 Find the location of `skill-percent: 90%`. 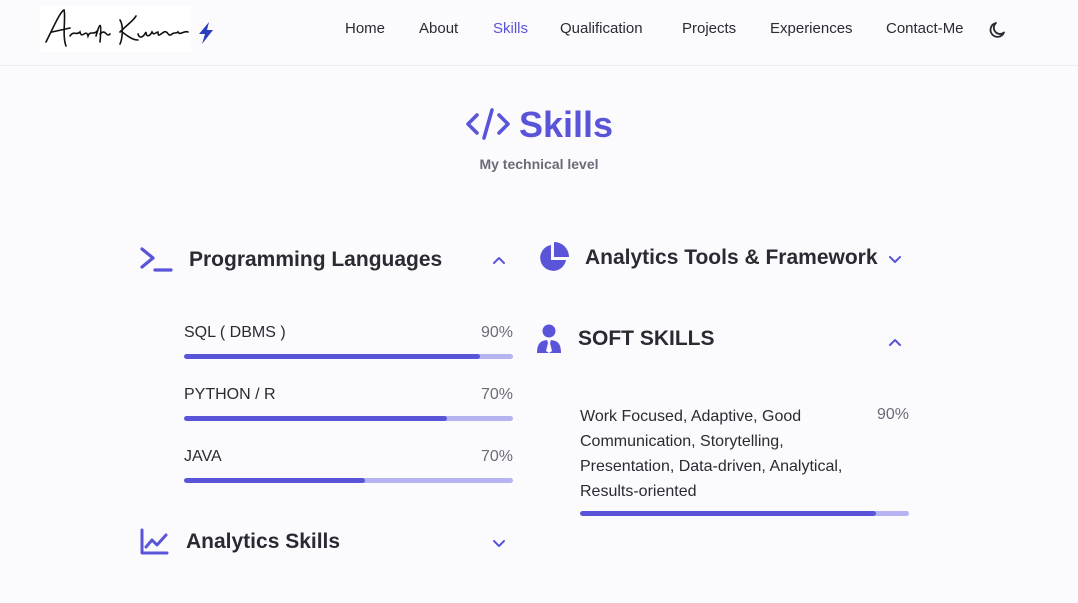

skill-percent: 90% is located at coordinates (496, 332).